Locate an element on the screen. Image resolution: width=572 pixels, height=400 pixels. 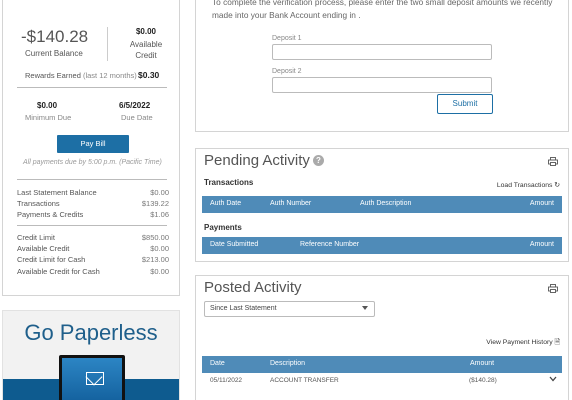
load-transactions-label: Load Transactions is located at coordinates (524, 185).